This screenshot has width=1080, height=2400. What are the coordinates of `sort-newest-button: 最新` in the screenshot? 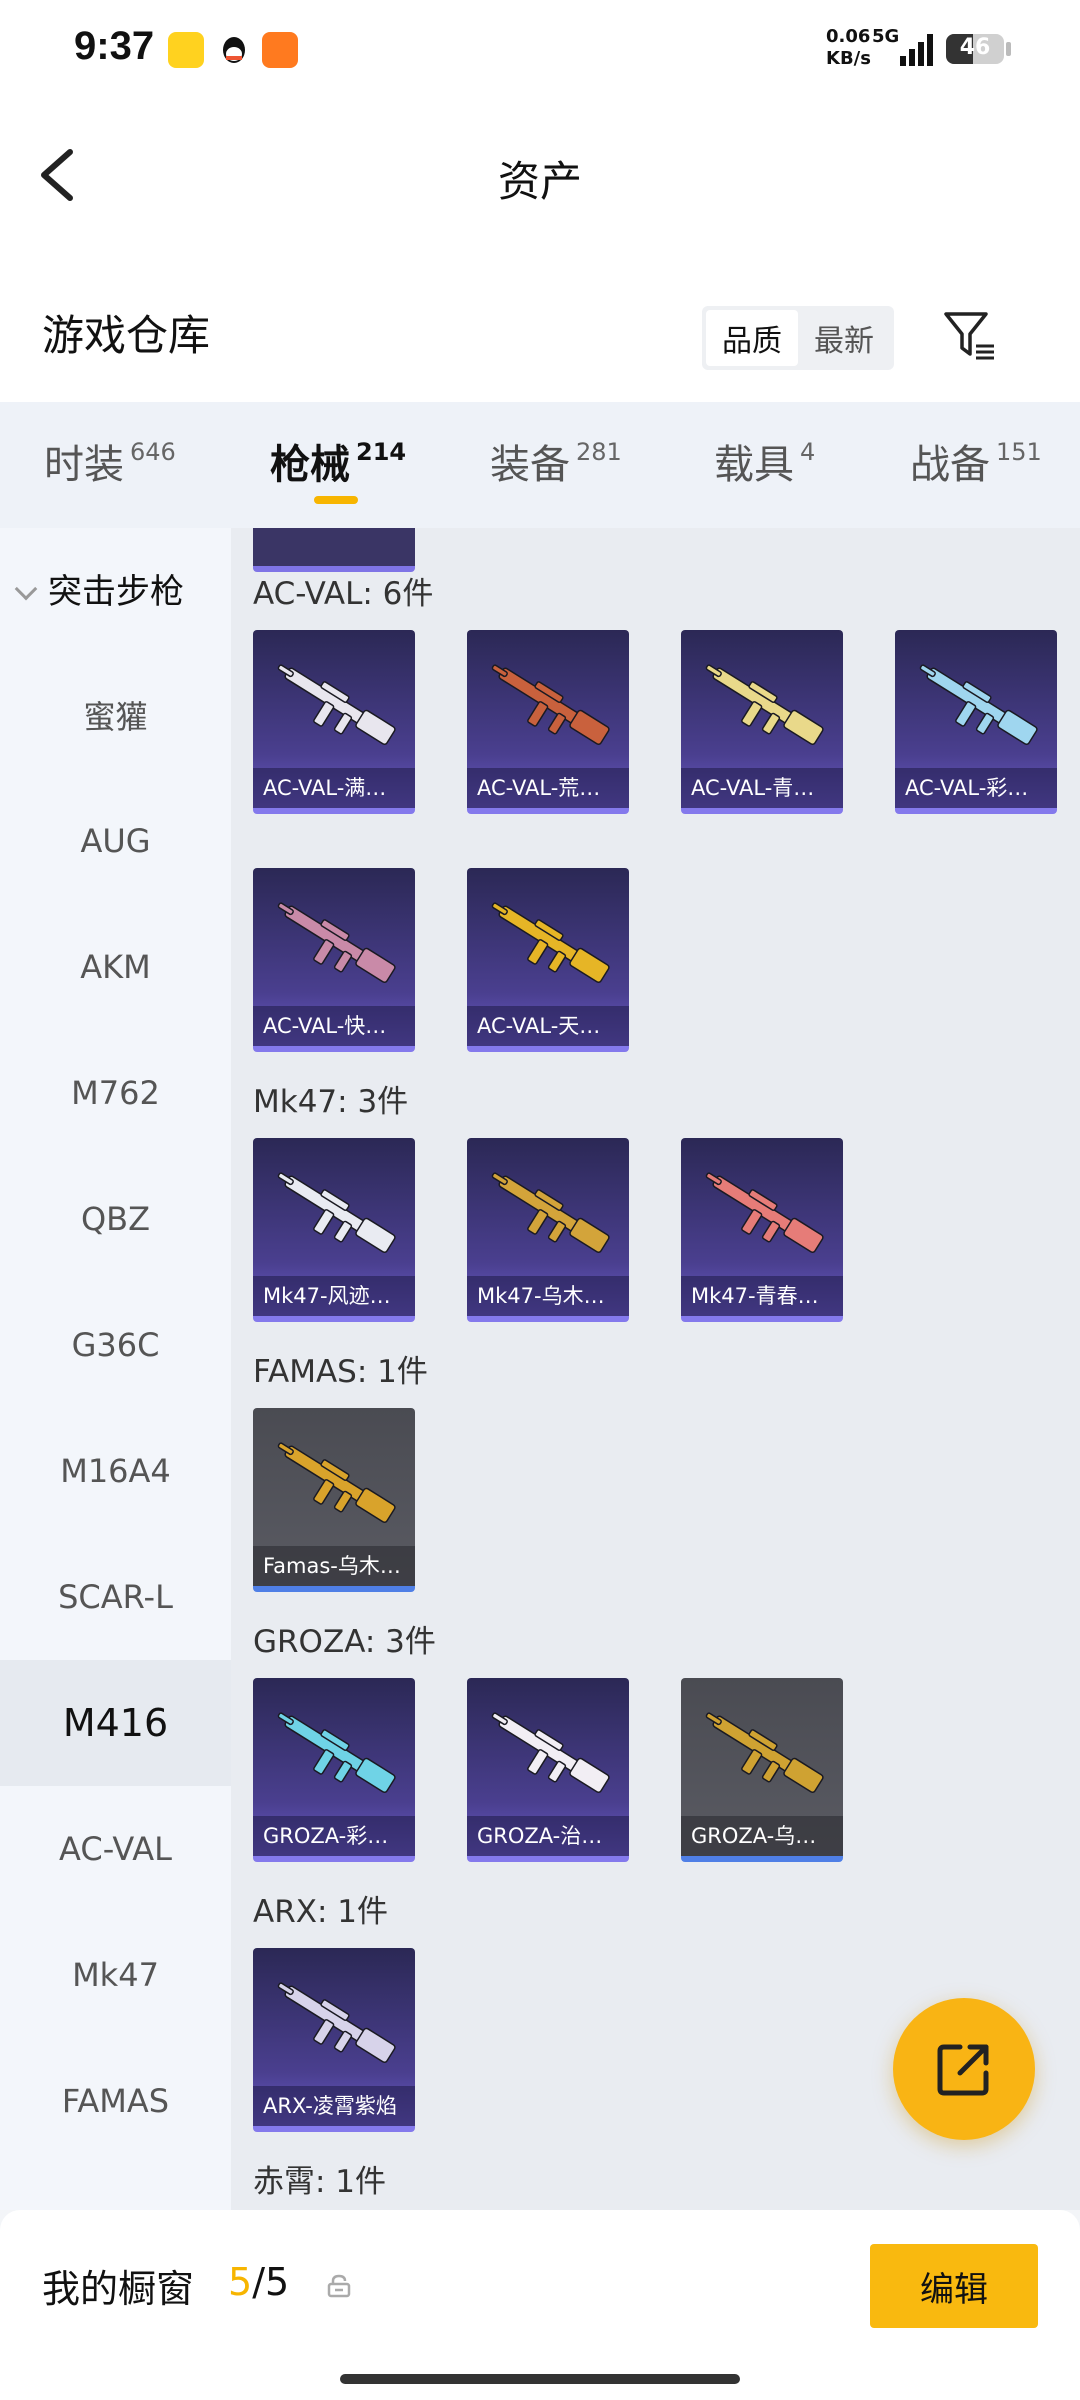 It's located at (844, 338).